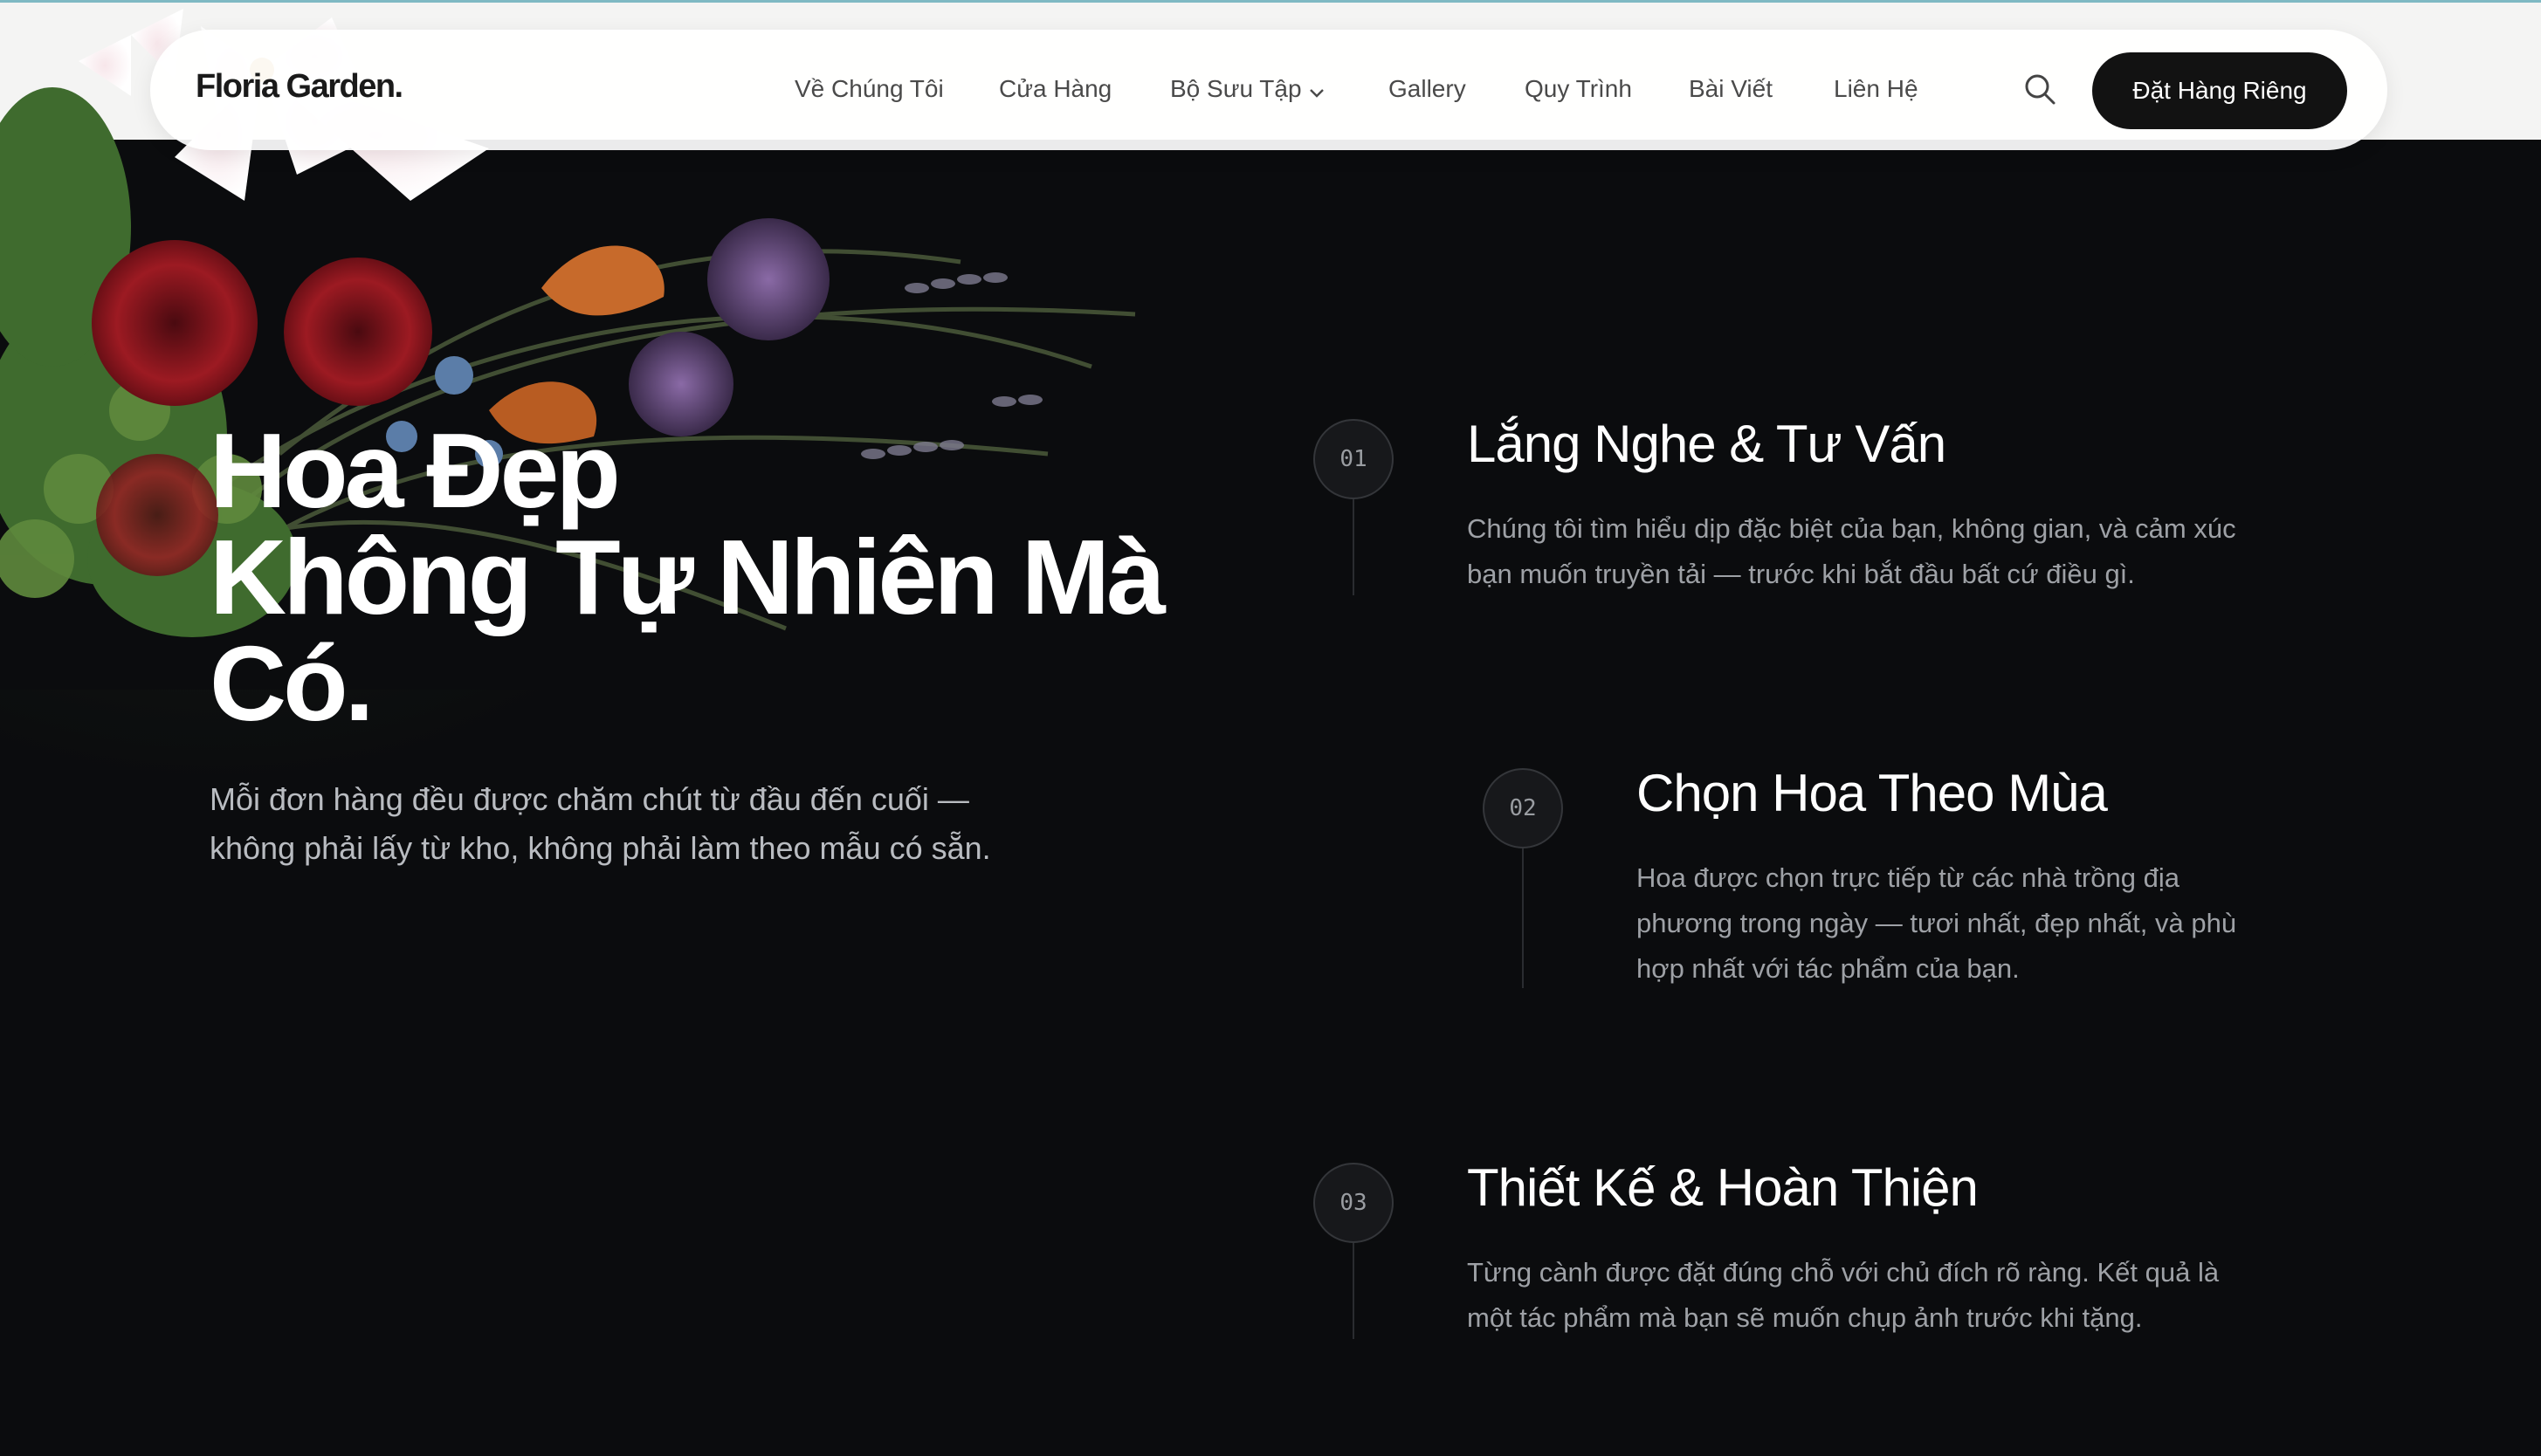  I want to click on step-number: 02, so click(1523, 808).